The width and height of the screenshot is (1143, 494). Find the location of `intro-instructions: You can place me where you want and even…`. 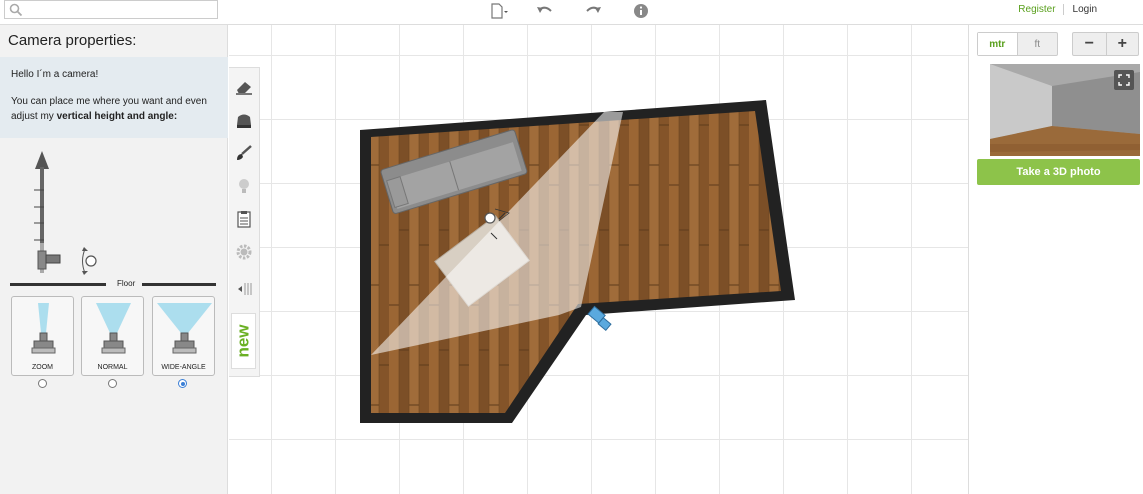

intro-instructions: You can place me where you want and even… is located at coordinates (109, 109).